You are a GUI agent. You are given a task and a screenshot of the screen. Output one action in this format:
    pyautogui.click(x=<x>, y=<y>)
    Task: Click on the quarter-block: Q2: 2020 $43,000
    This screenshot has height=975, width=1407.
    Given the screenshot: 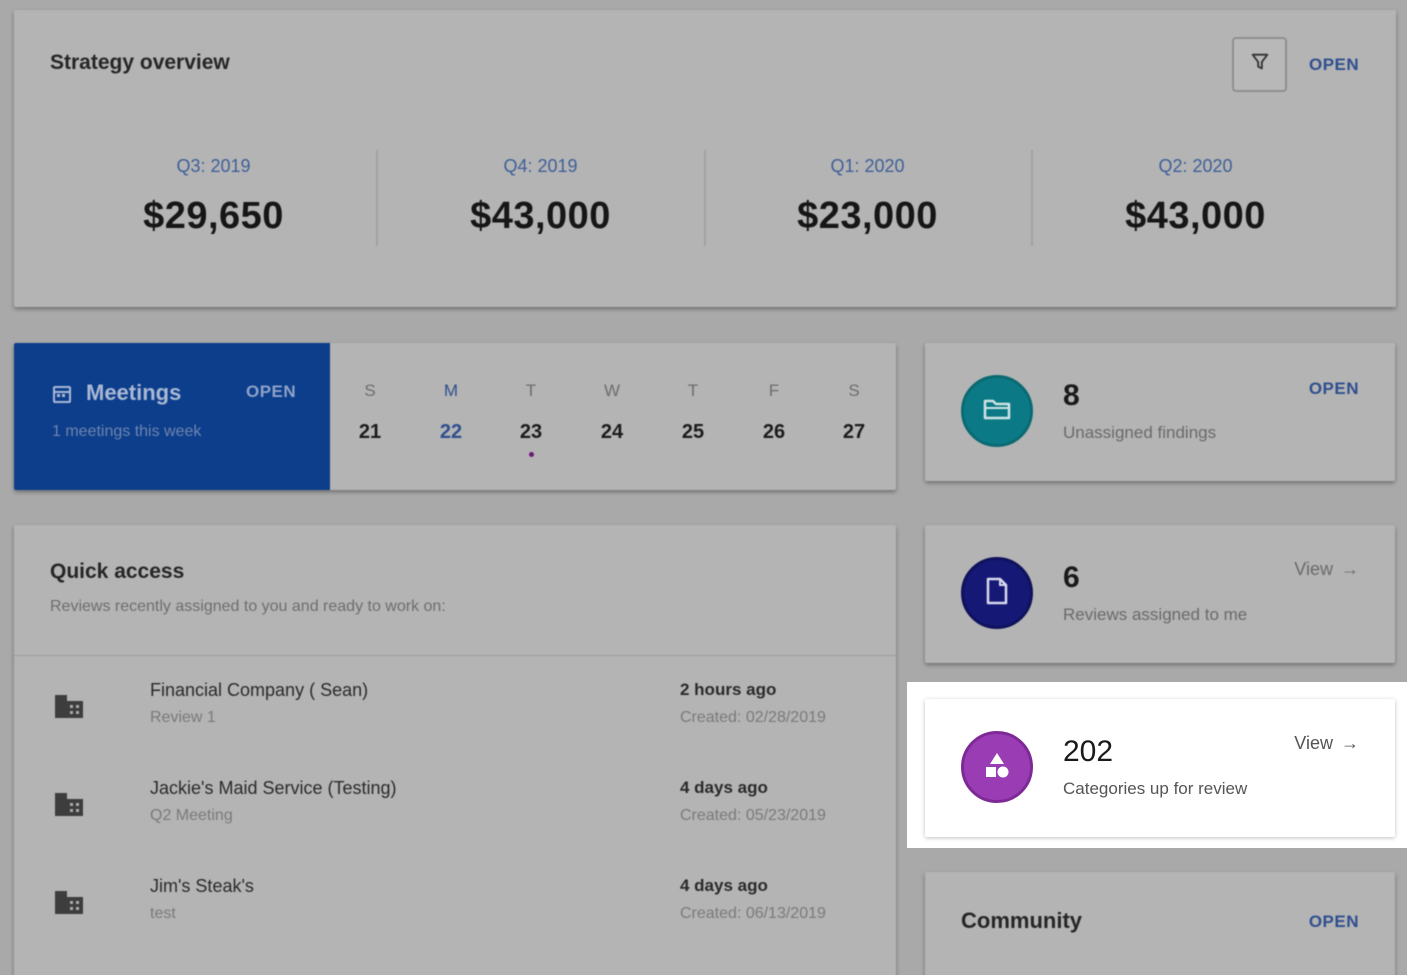 What is the action you would take?
    pyautogui.click(x=1195, y=199)
    